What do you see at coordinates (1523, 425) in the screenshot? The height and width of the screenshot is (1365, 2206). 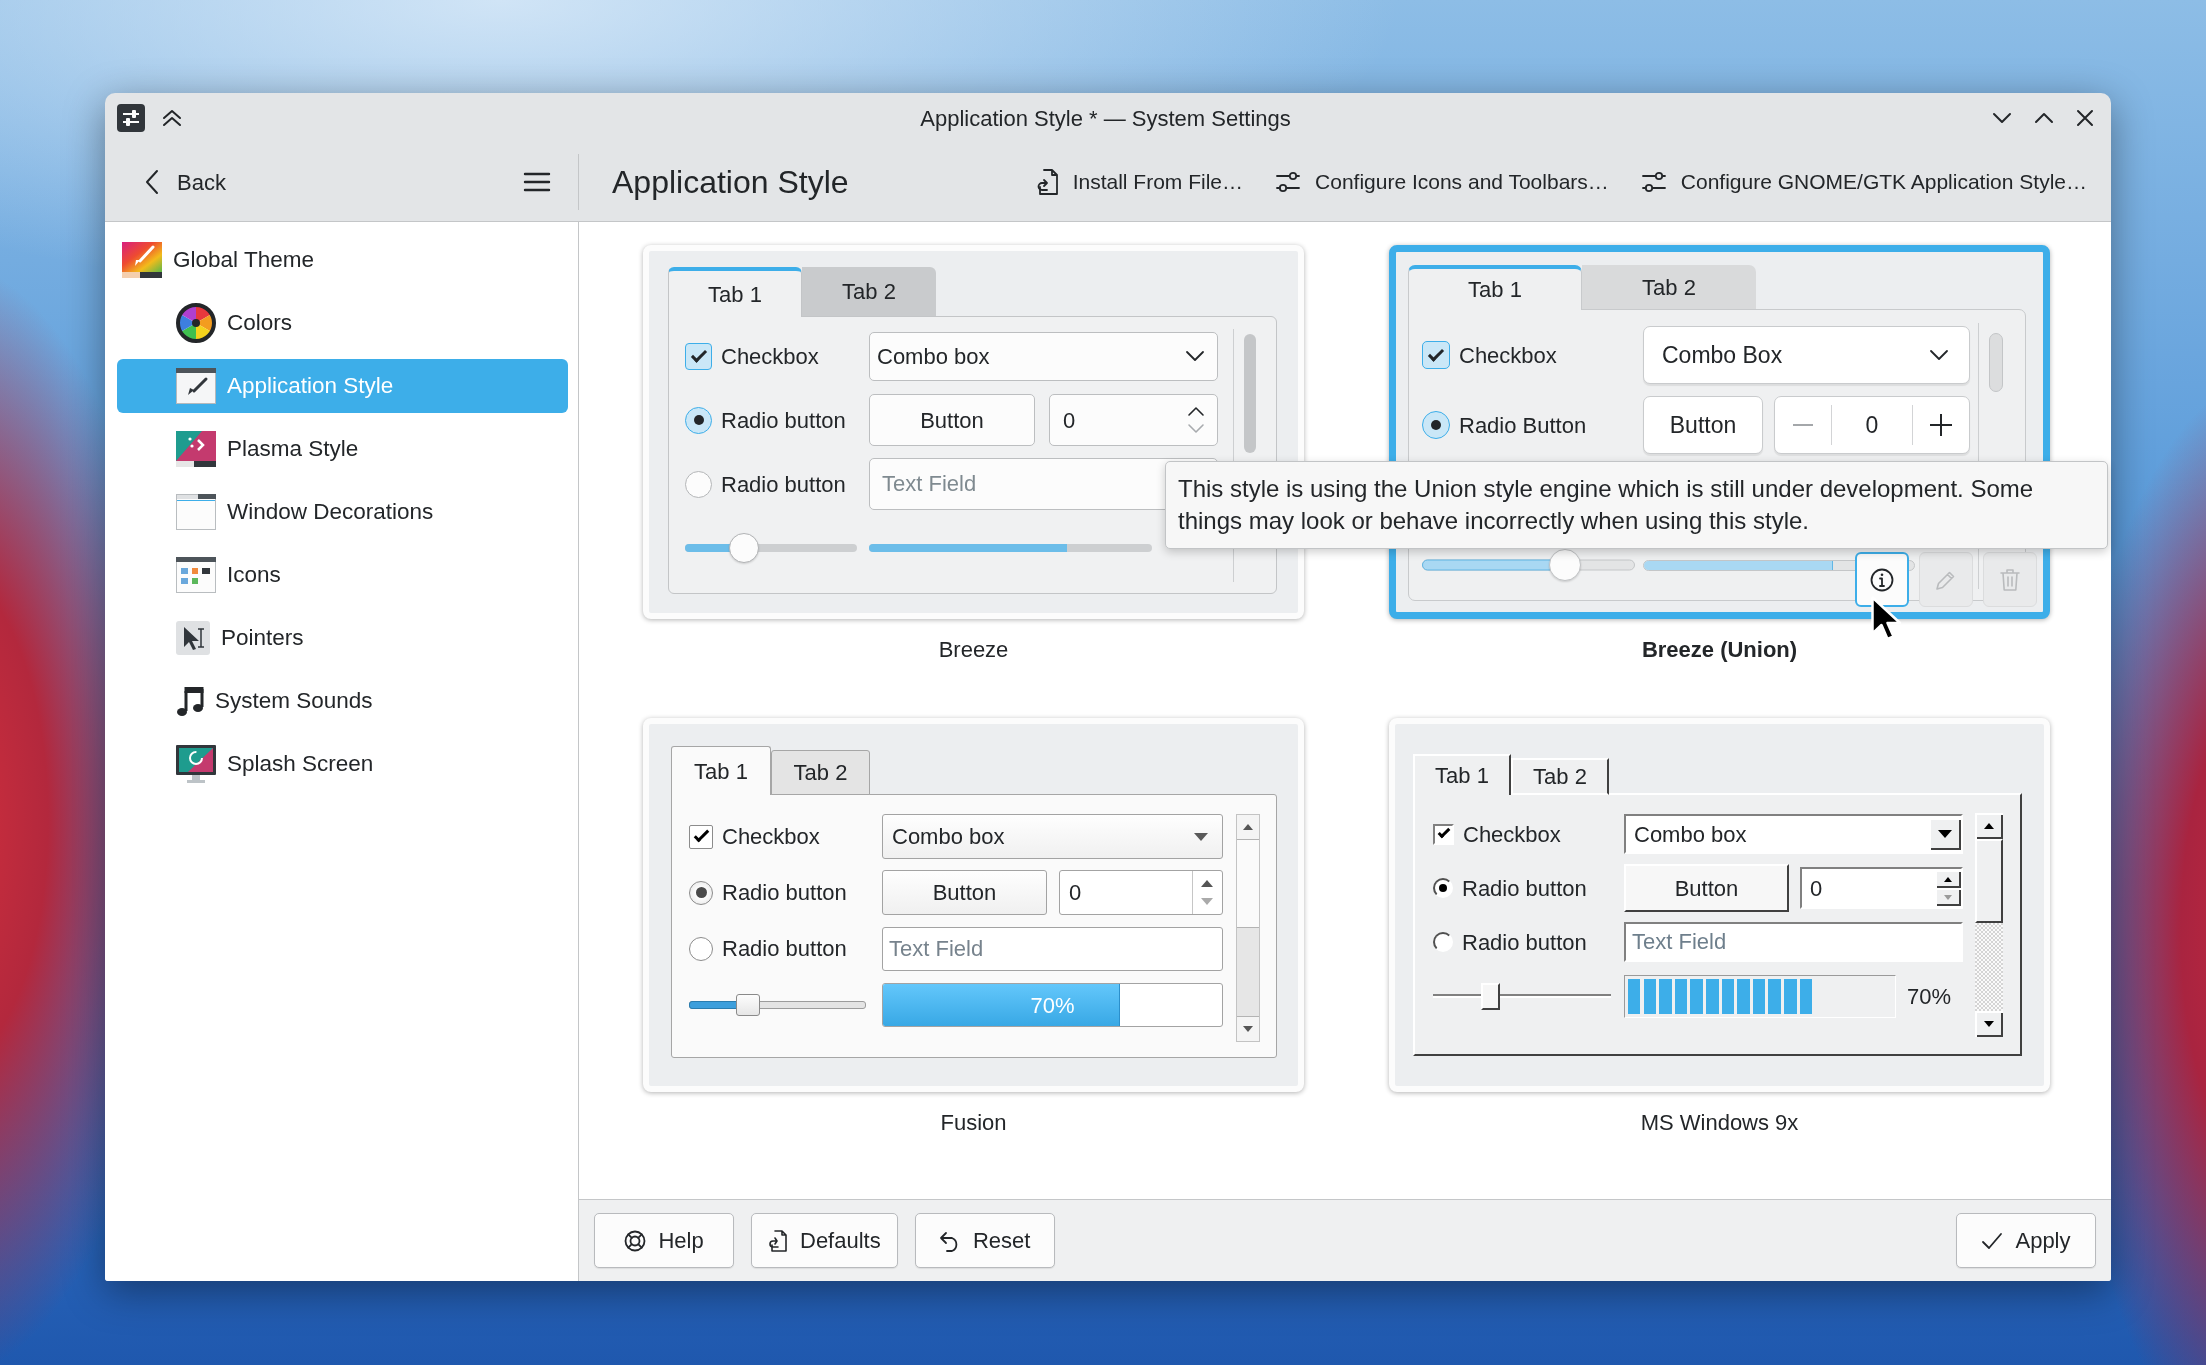 I see `radio-button-label: Radio Button` at bounding box center [1523, 425].